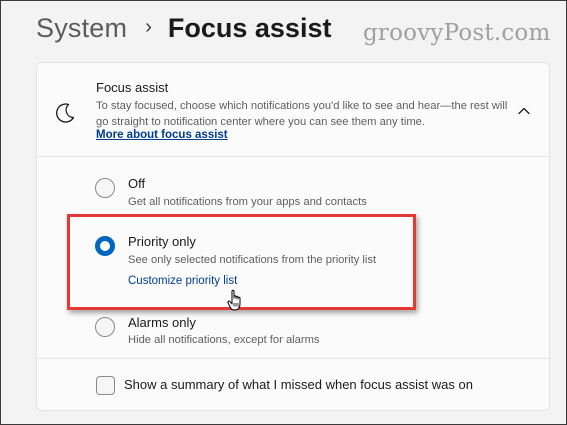  What do you see at coordinates (105, 385) in the screenshot?
I see `summary-checkbox` at bounding box center [105, 385].